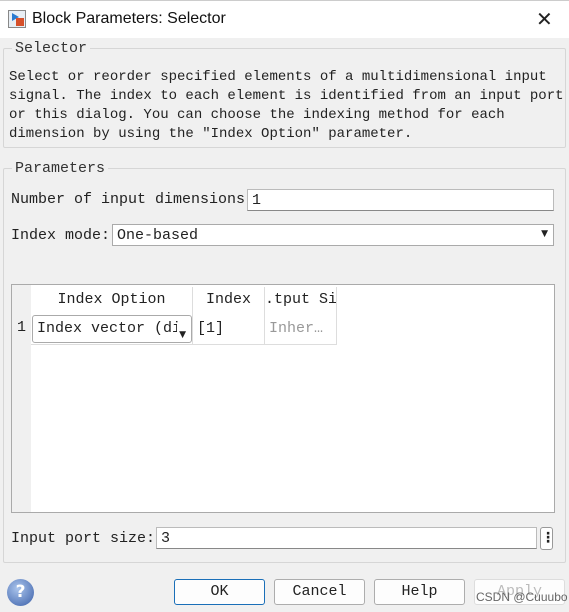 This screenshot has height=612, width=569. What do you see at coordinates (60, 168) in the screenshot?
I see `parameters-legend: Parameters` at bounding box center [60, 168].